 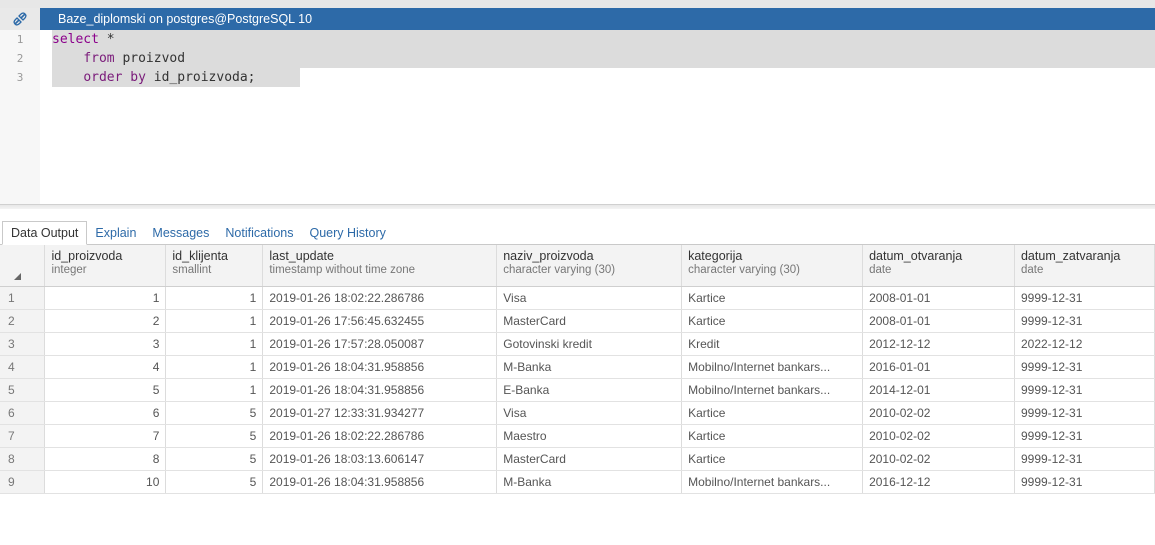 I want to click on cell-id_proizvoda: 8, so click(x=105, y=459).